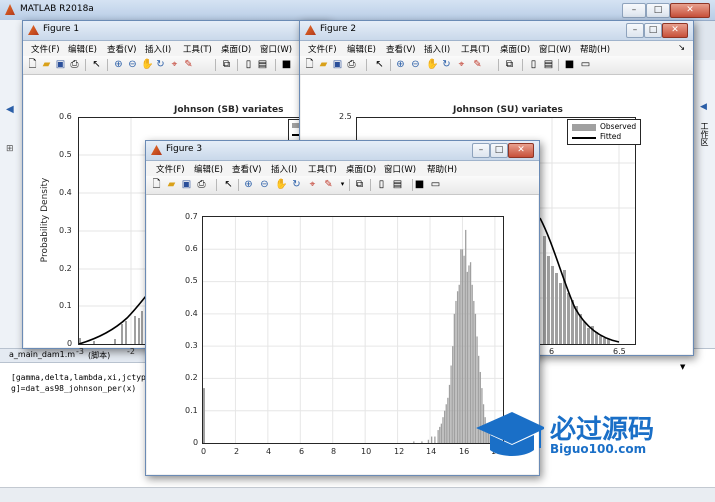  Describe the element at coordinates (175, 31) in the screenshot. I see `figure-1-titlebar: Figure 1` at that location.